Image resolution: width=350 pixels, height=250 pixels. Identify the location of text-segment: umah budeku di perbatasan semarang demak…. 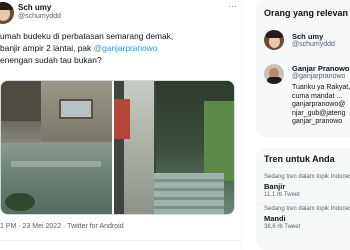
(87, 36).